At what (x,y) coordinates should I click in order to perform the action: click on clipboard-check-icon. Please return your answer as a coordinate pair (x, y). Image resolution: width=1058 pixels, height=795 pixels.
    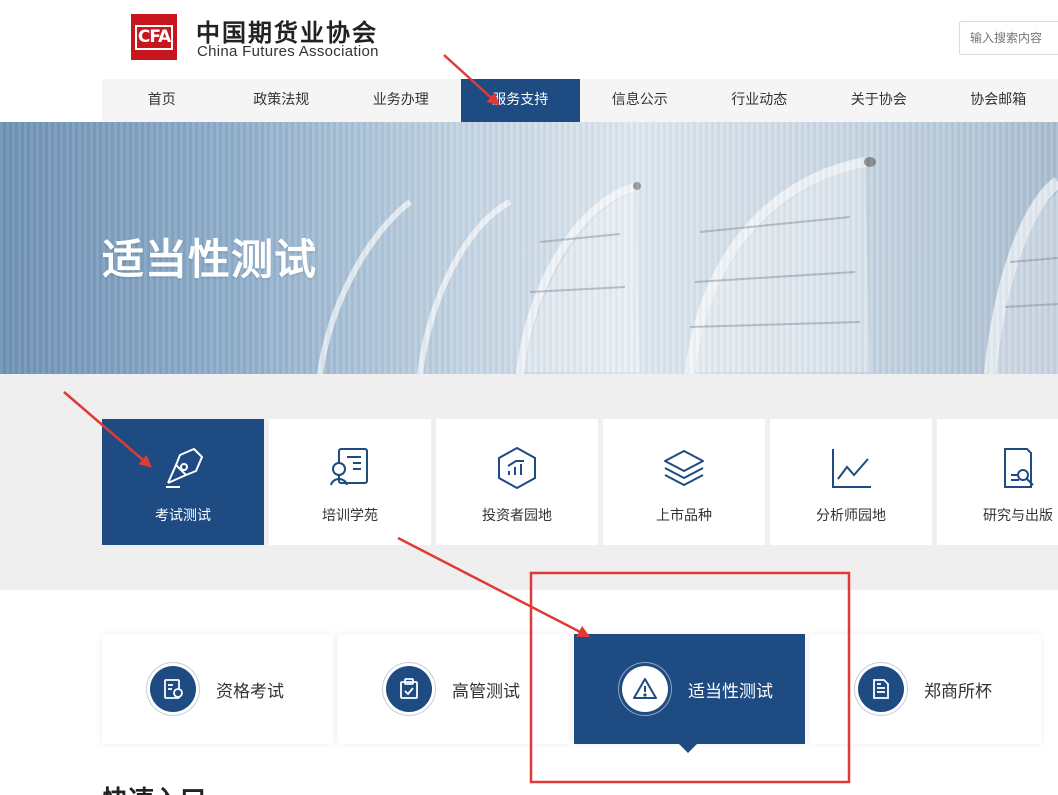
    Looking at the image, I should click on (409, 688).